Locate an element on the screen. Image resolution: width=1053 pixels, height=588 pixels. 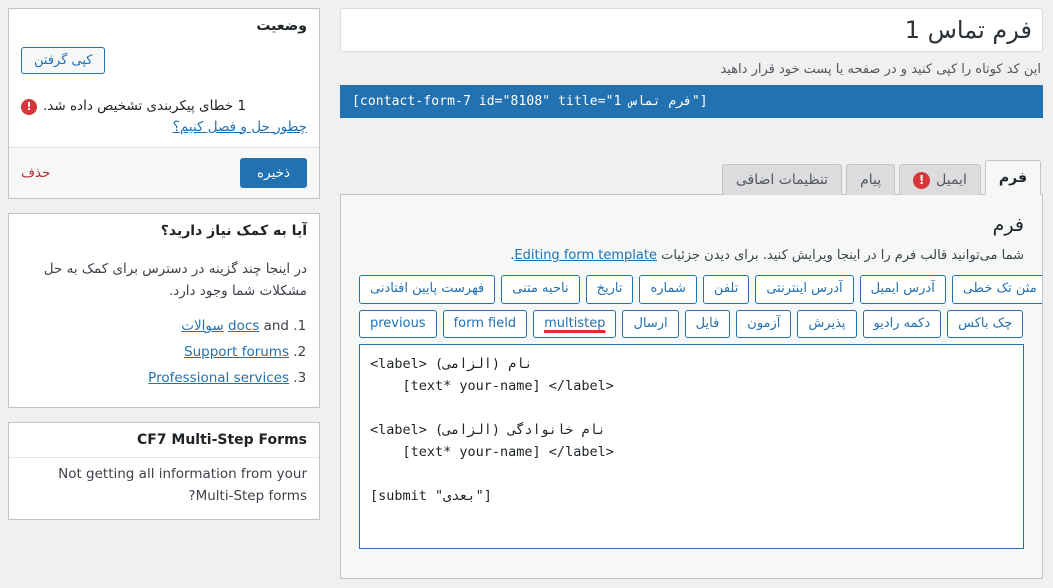
tab-label: تنظیمات اضافی is located at coordinates (782, 180).